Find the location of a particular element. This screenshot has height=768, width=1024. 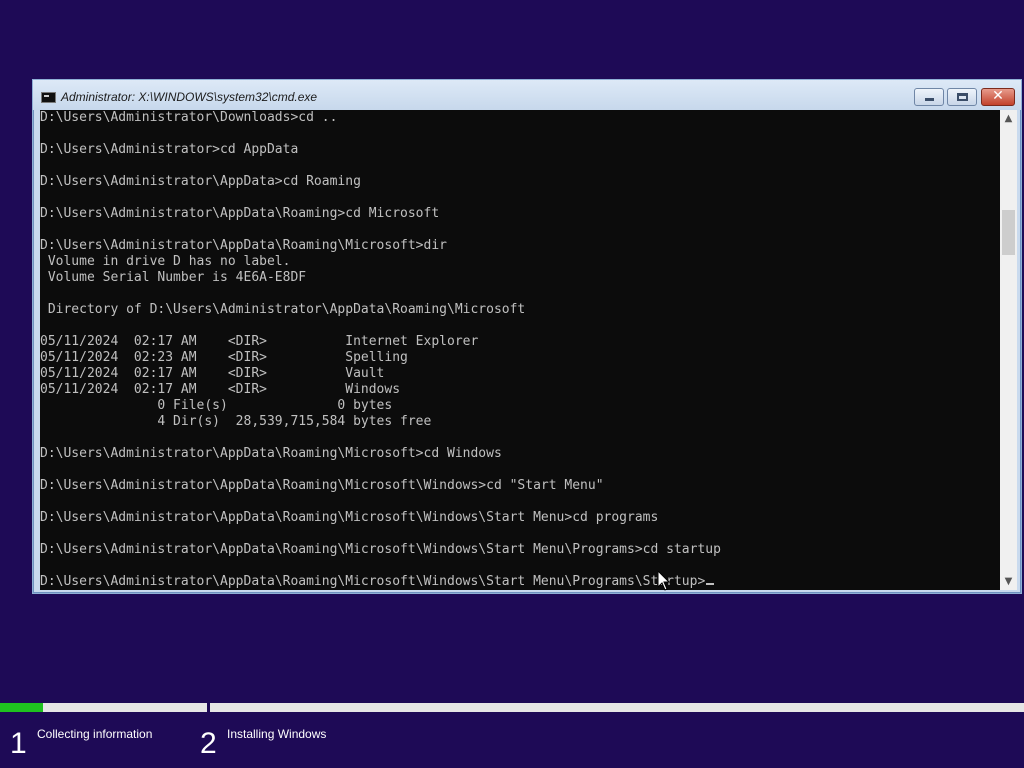

progress-fill is located at coordinates (22, 707).